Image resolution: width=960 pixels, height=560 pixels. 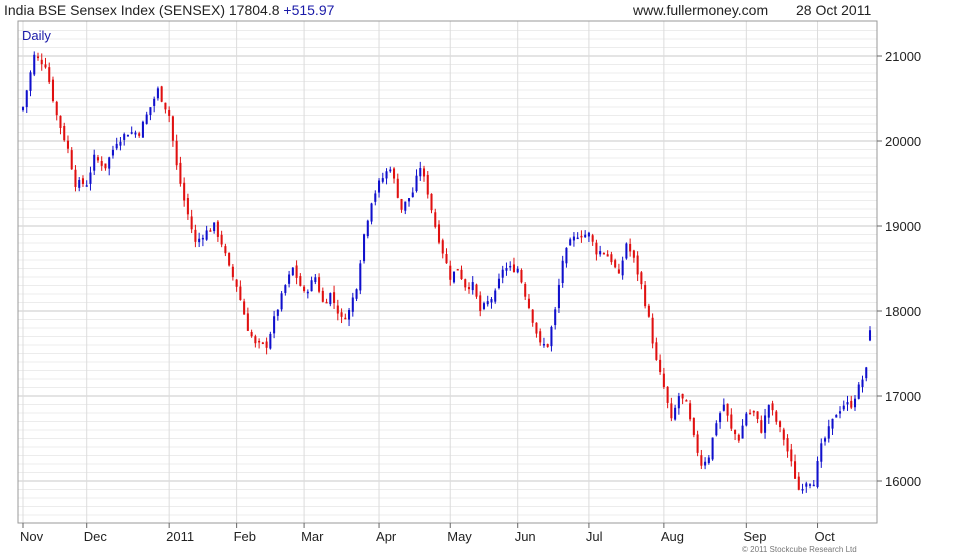 What do you see at coordinates (903, 396) in the screenshot?
I see `y-tick-label: 17000` at bounding box center [903, 396].